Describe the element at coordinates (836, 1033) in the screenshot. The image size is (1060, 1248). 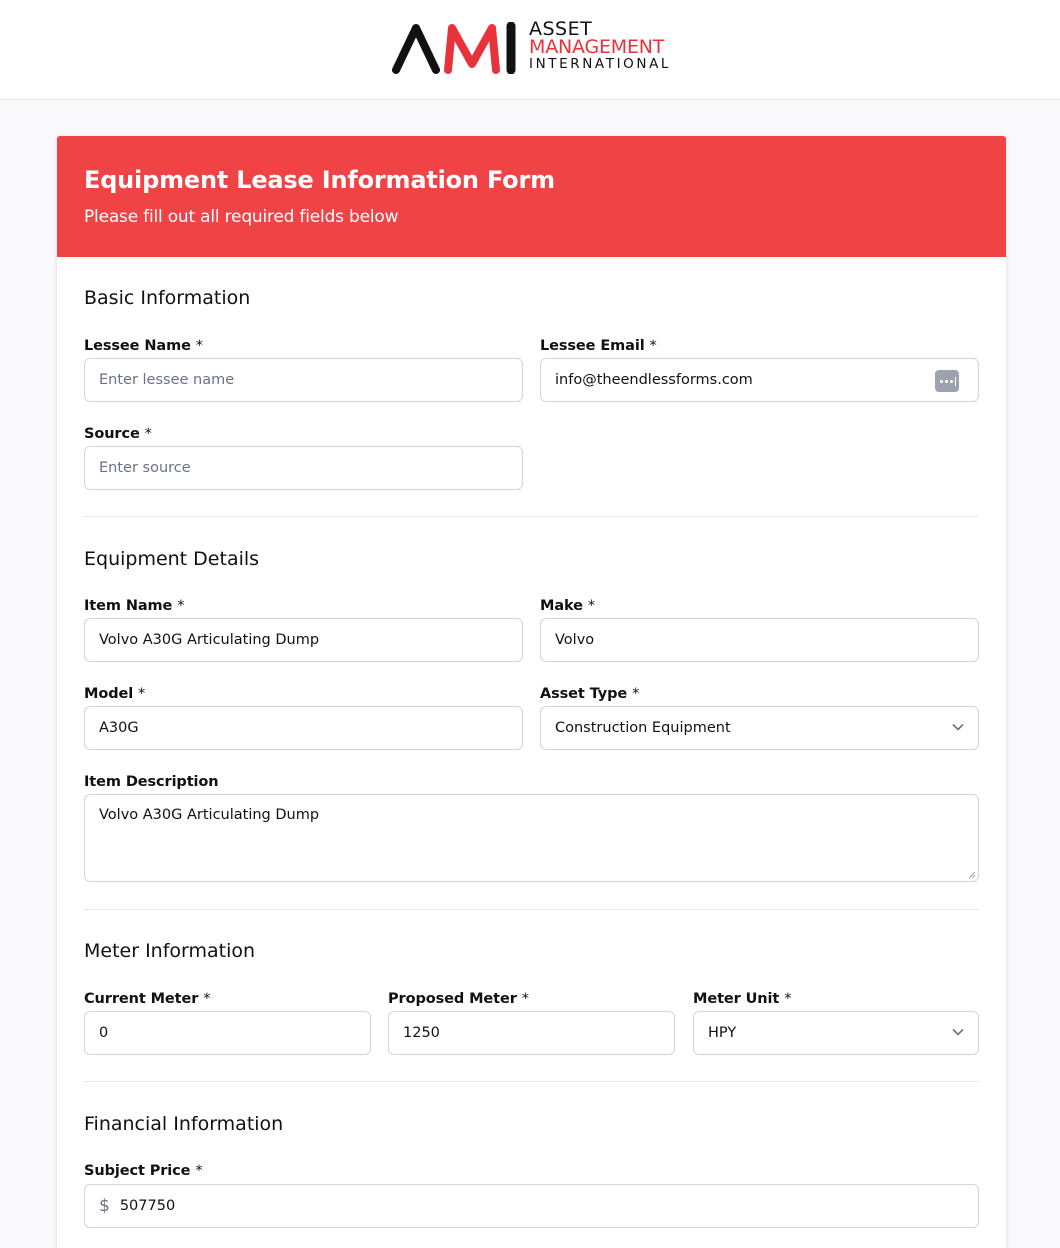
I see `meter-unit-select: HPY` at that location.